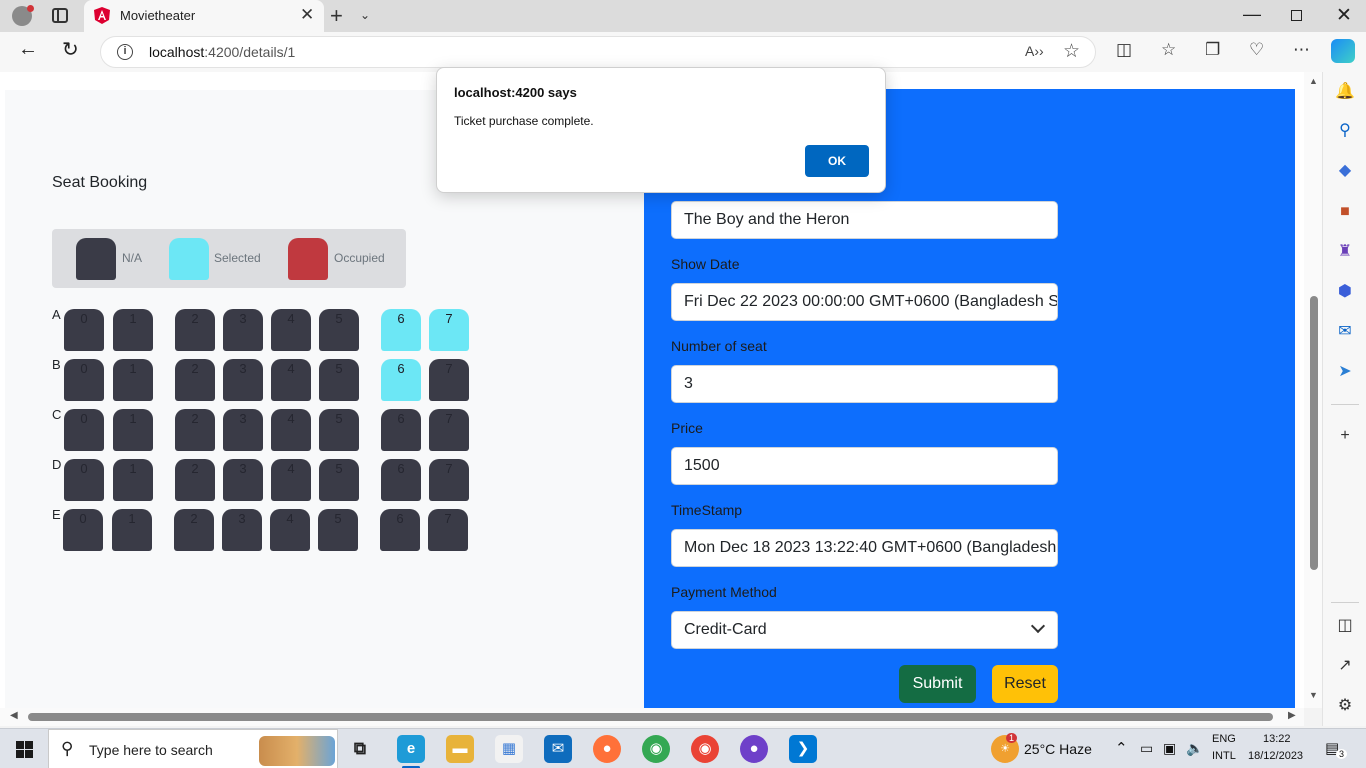  What do you see at coordinates (195, 380) in the screenshot?
I see `seat-b2: 2` at bounding box center [195, 380].